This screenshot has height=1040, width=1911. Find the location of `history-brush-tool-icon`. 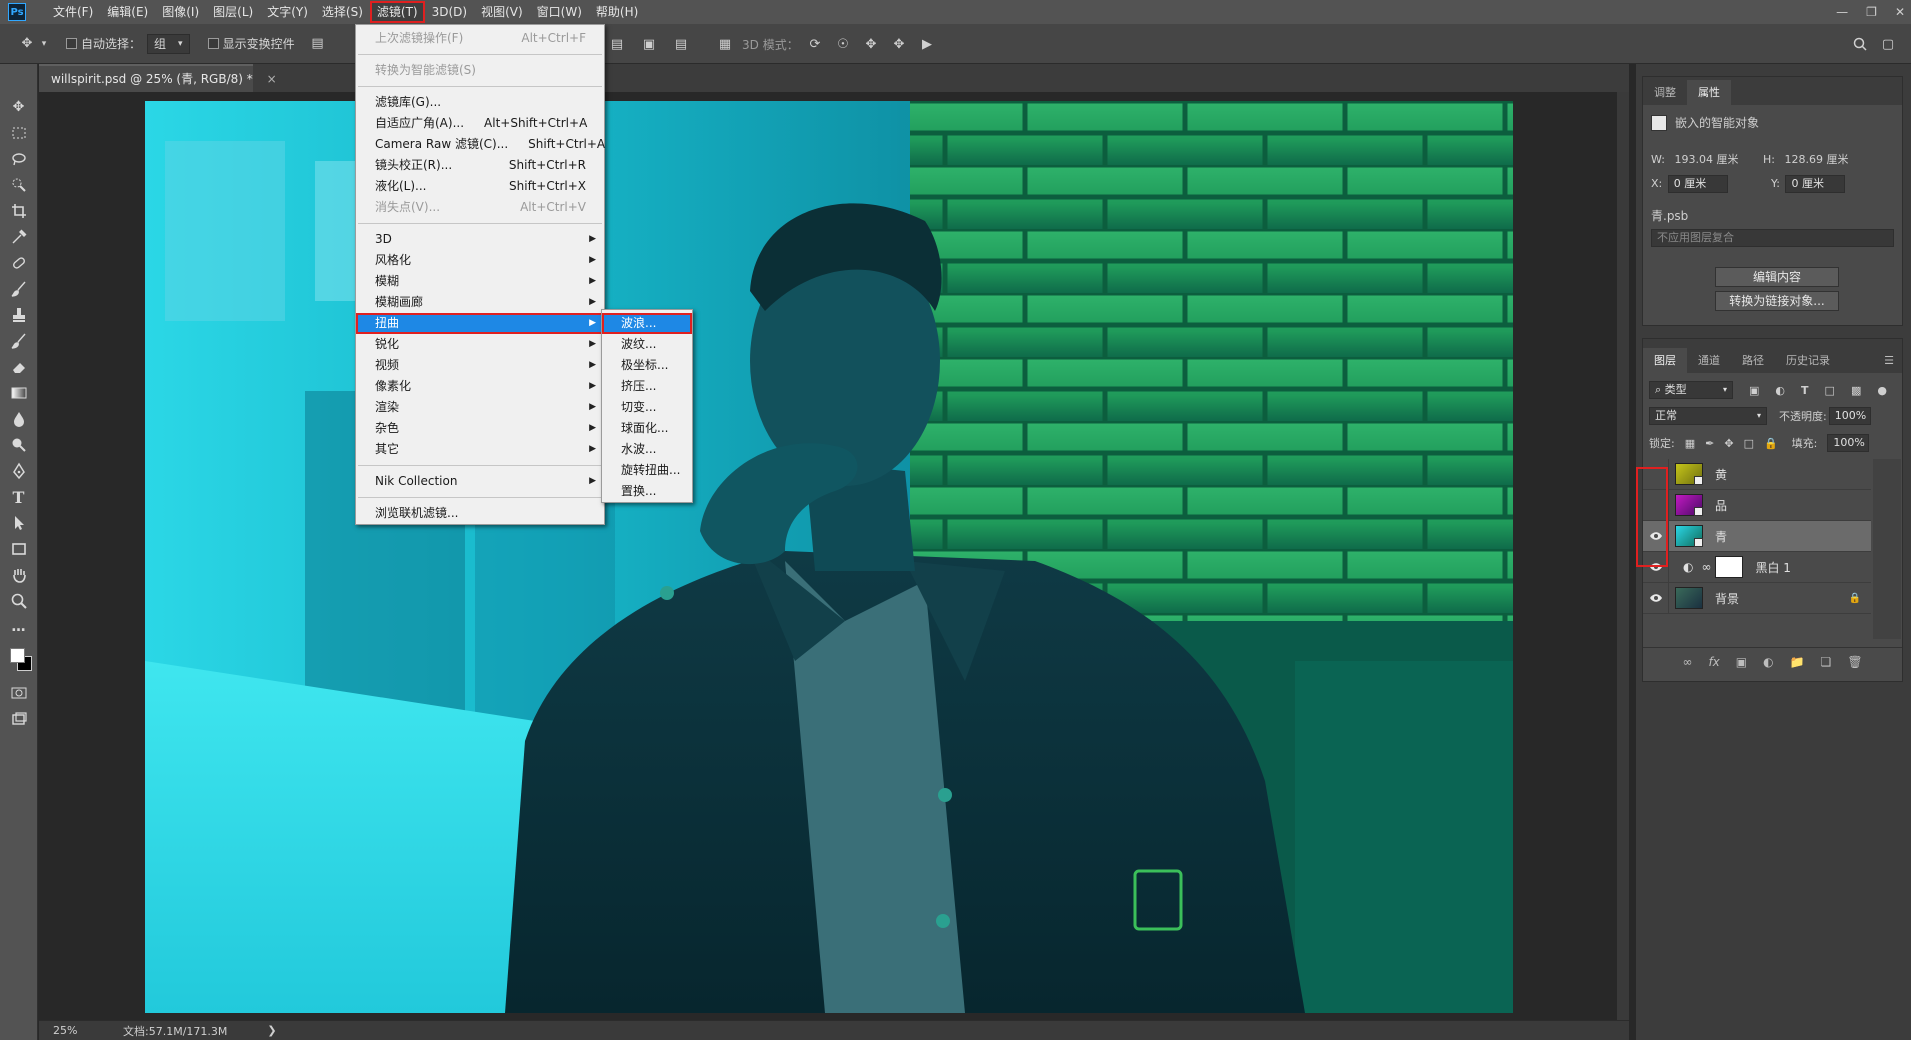

history-brush-tool-icon is located at coordinates (19, 341).